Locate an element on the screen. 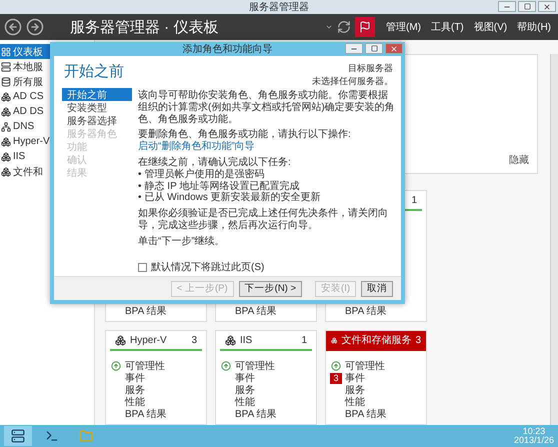  tile-title: Hyper-V is located at coordinates (149, 340).